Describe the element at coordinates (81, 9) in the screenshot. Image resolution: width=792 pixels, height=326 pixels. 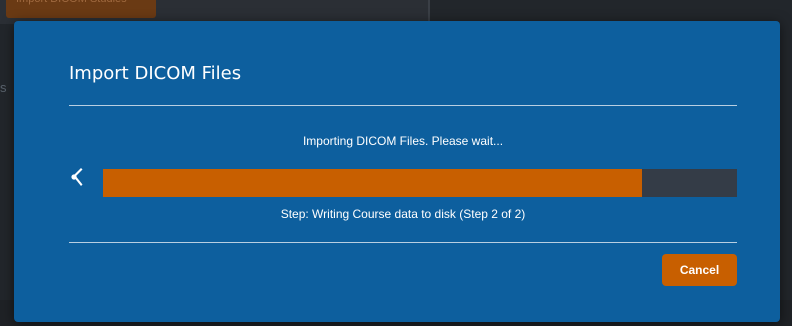
I see `background-import-button: Import DICOM Studies` at that location.